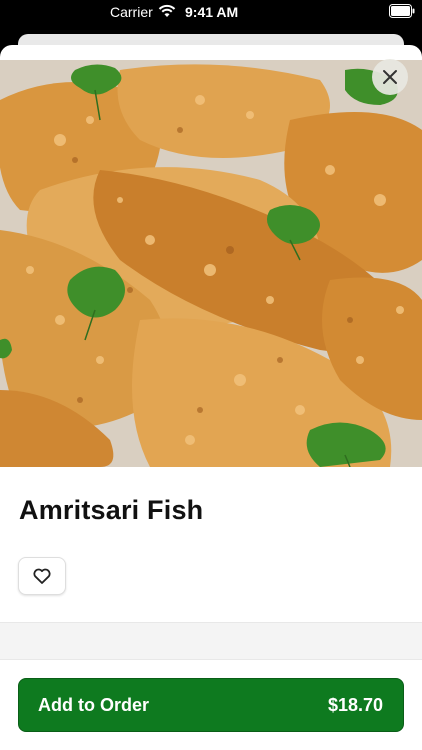 This screenshot has height=750, width=422. Describe the element at coordinates (211, 705) in the screenshot. I see `add-to-order-button: Add to Order $18.70` at that location.